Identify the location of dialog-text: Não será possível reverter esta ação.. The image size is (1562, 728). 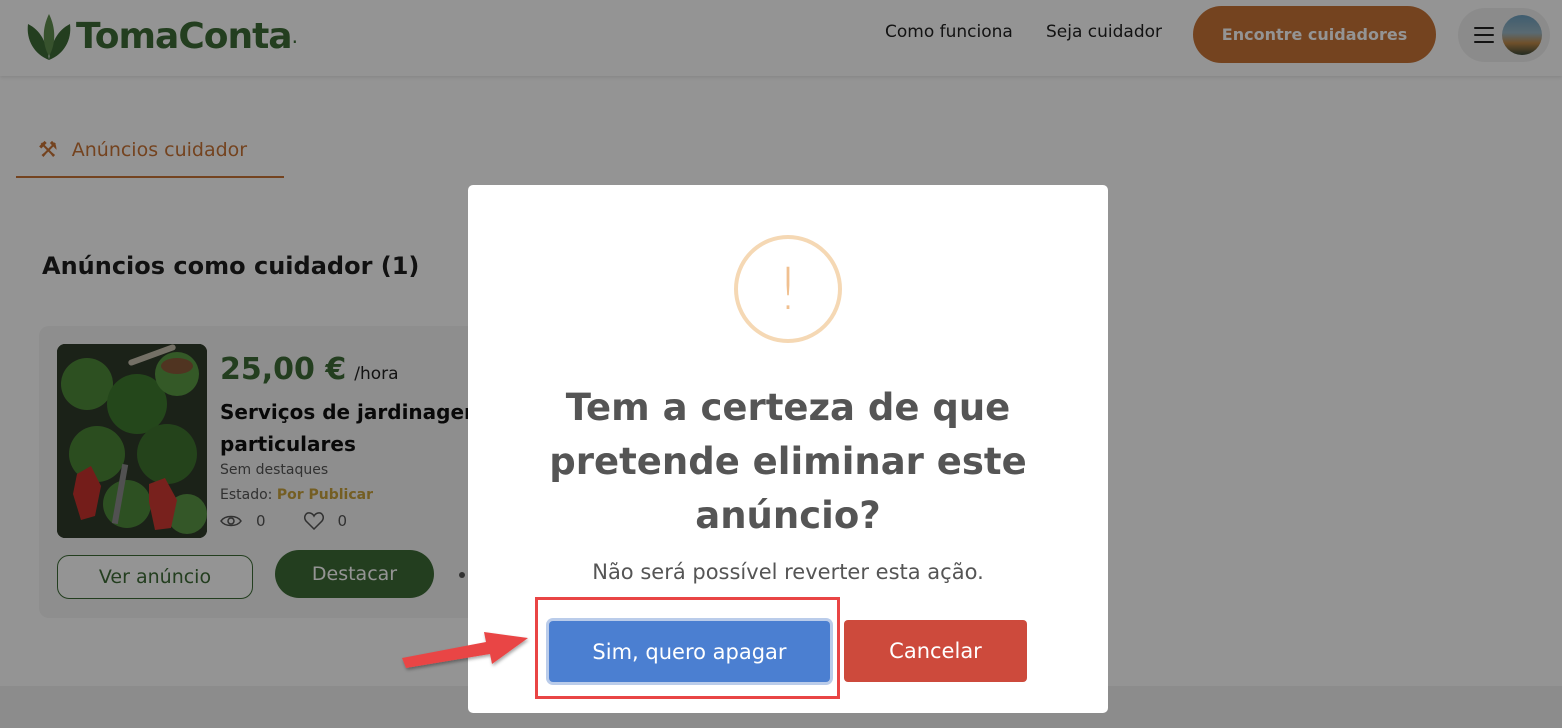
(788, 572).